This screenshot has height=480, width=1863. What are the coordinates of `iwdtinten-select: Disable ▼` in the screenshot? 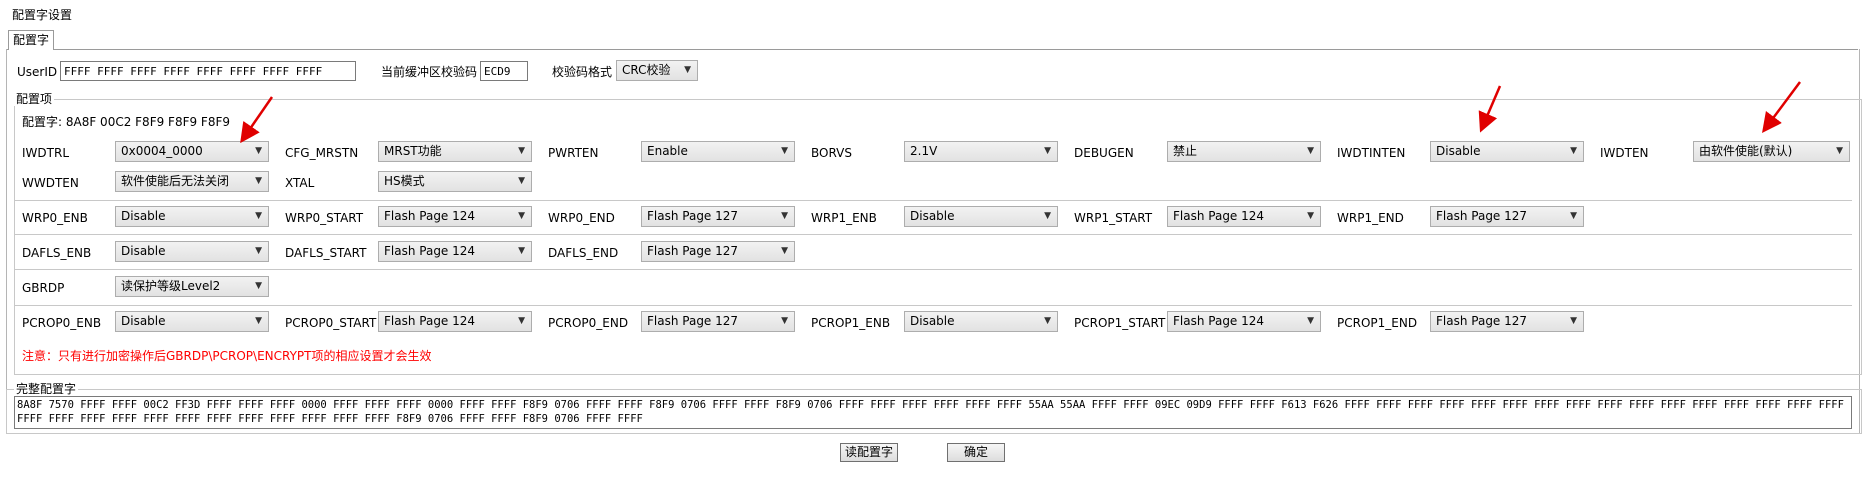 It's located at (1507, 151).